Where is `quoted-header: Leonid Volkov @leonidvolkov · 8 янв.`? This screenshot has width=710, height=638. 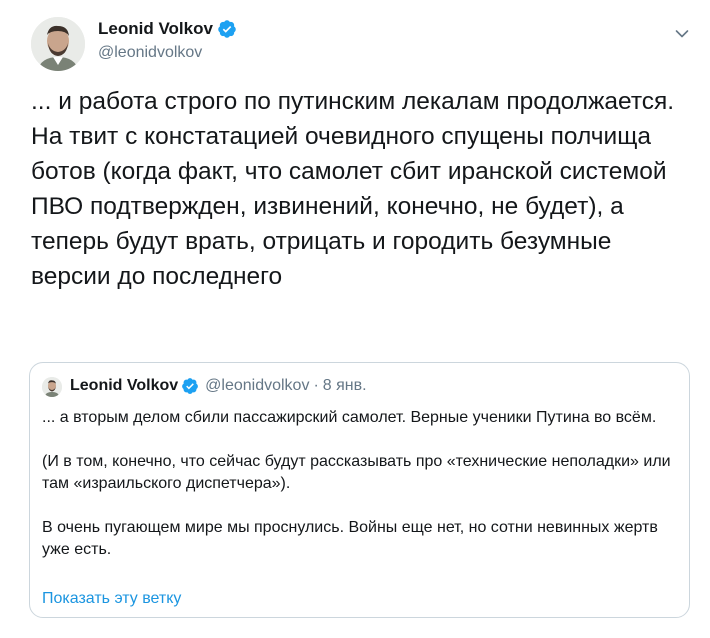
quoted-header: Leonid Volkov @leonidvolkov · 8 янв. is located at coordinates (218, 386).